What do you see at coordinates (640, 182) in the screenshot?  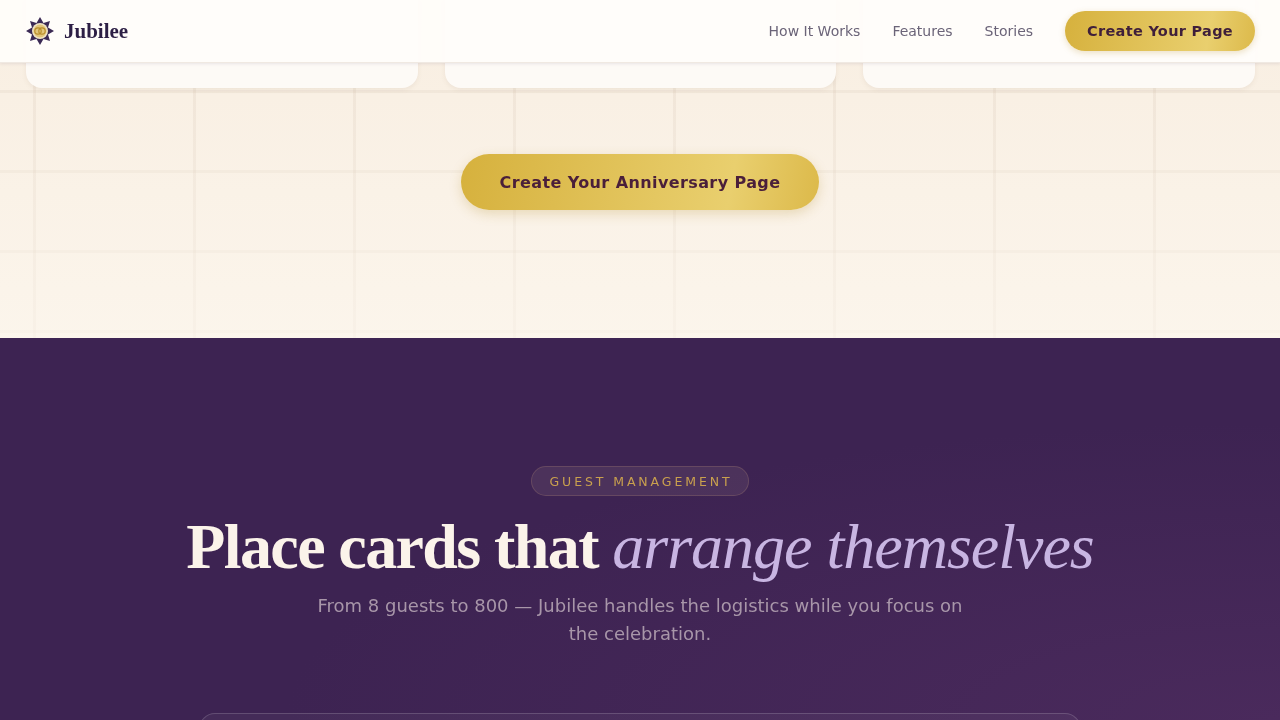 I see `create-anniversary-page-button: Create Your Anniversary Page` at bounding box center [640, 182].